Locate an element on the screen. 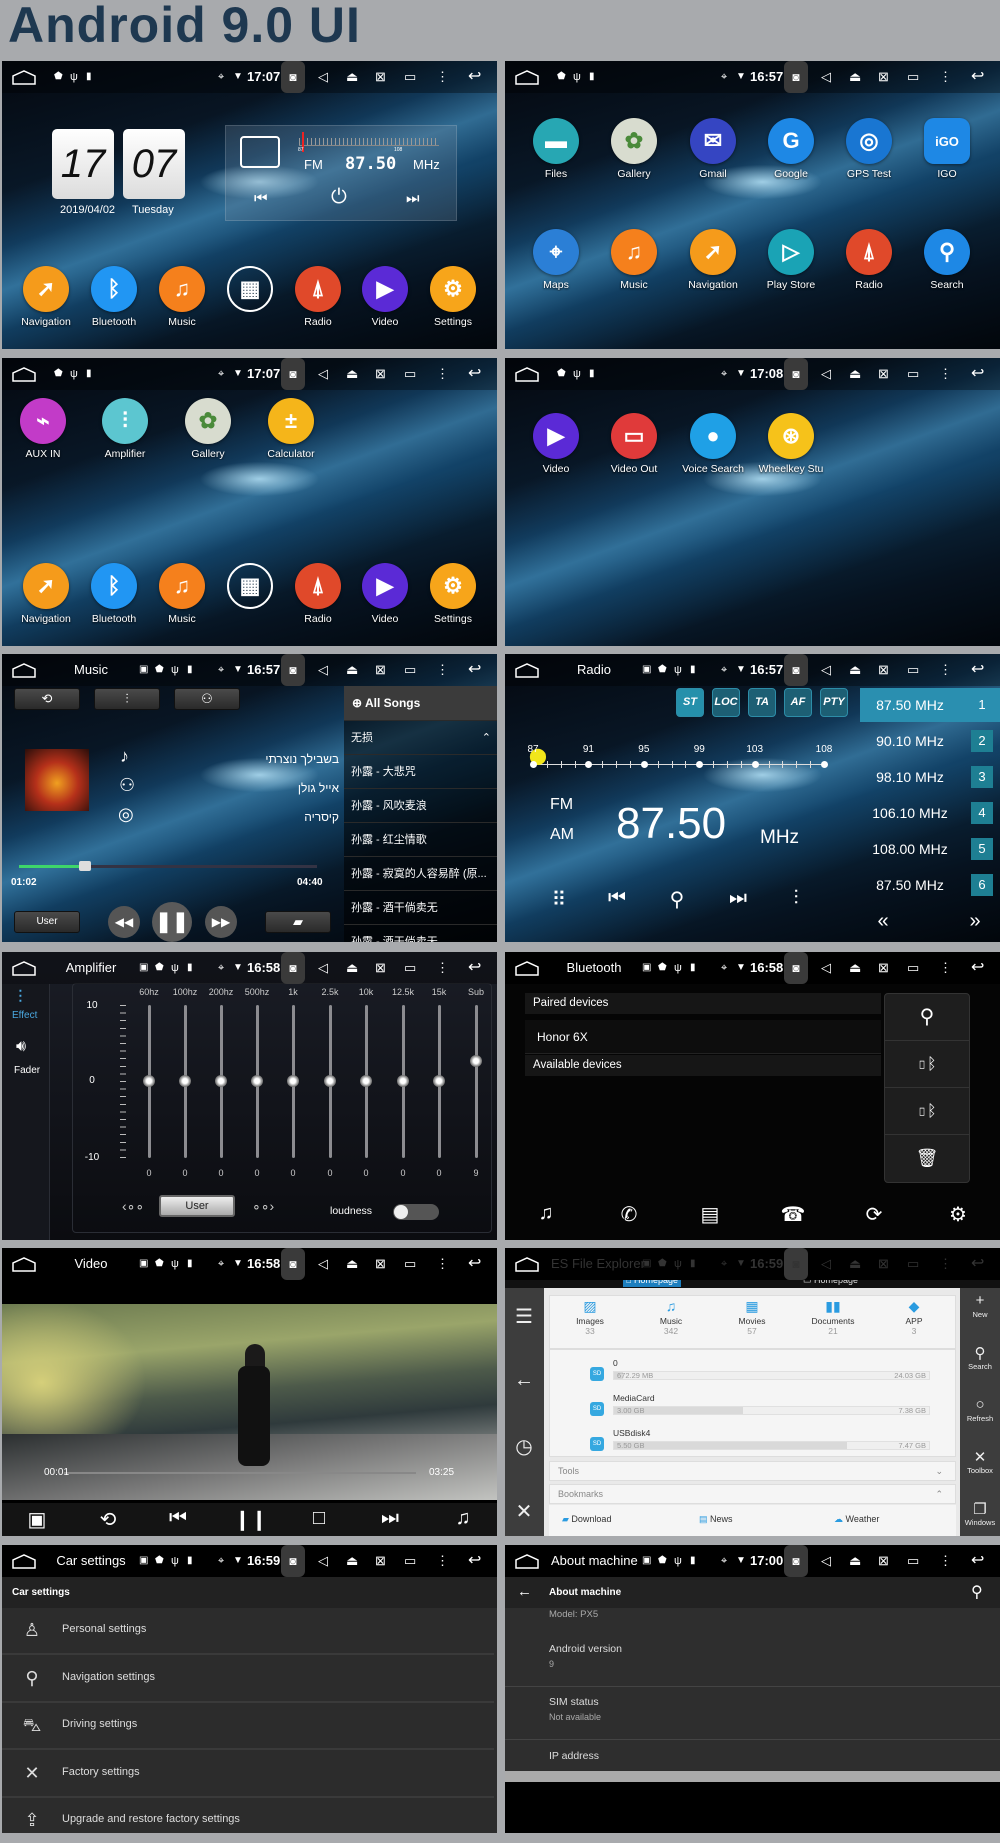  app-settings: ⚙ Settings is located at coordinates (453, 594).